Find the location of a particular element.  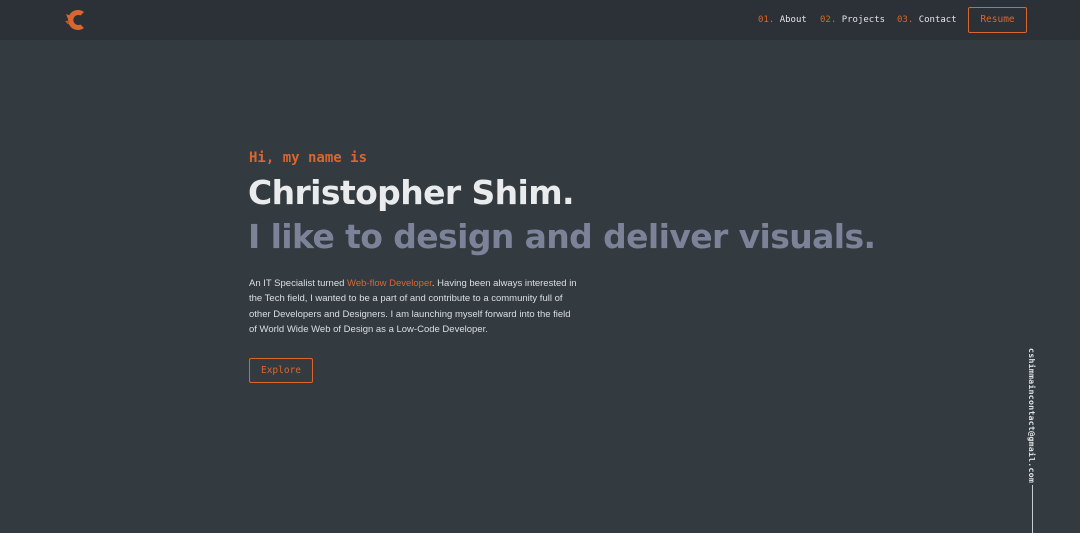

nav-label: Contact is located at coordinates (937, 20).